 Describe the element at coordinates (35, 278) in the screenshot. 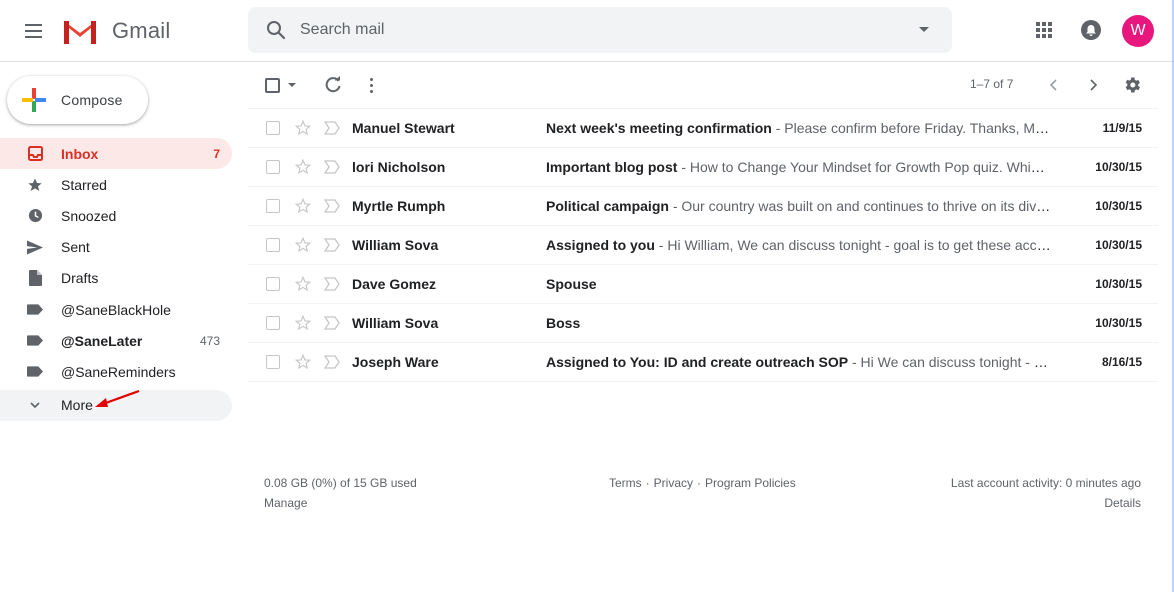

I see `draft-icon` at that location.